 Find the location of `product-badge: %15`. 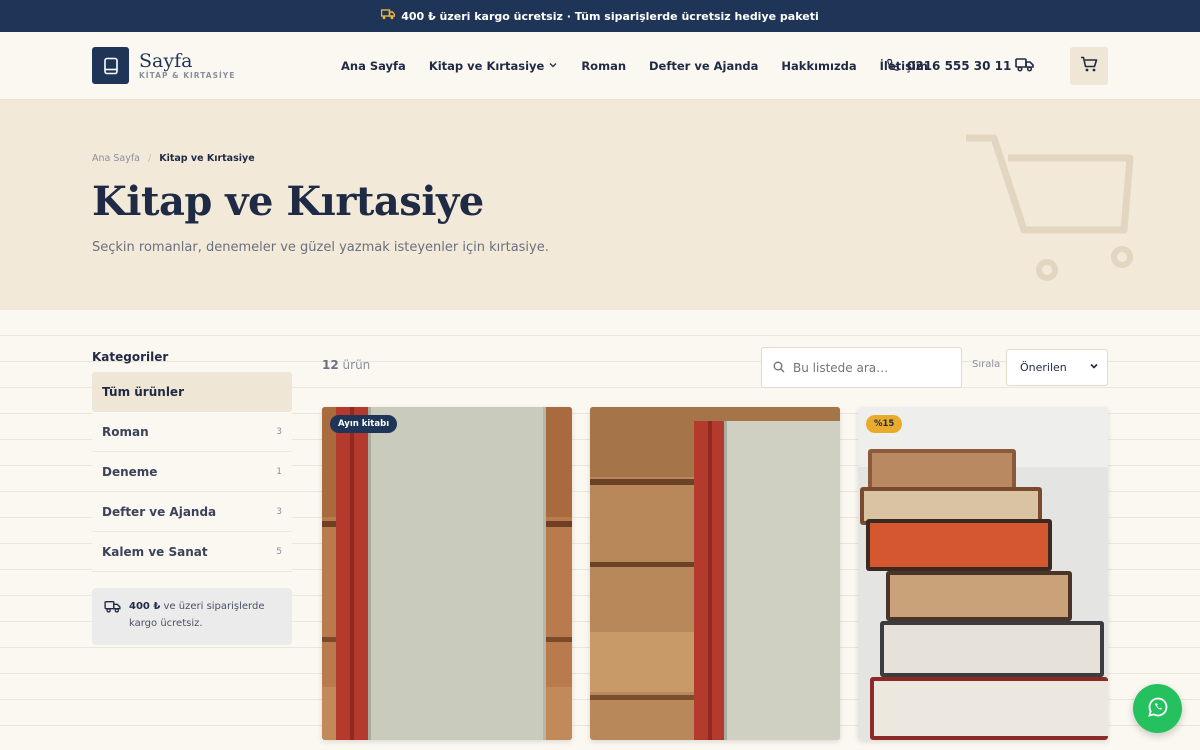

product-badge: %15 is located at coordinates (884, 424).